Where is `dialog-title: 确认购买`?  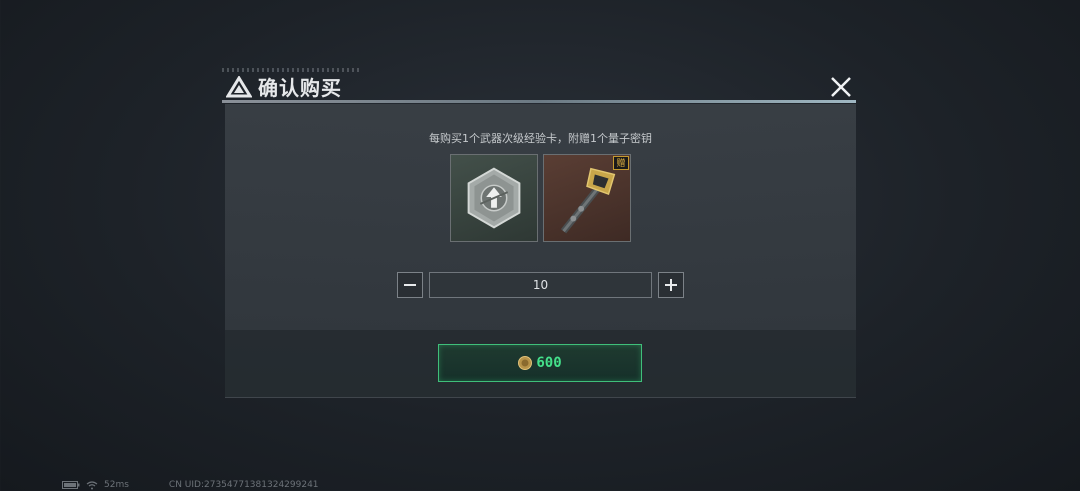 dialog-title: 确认购买 is located at coordinates (300, 88).